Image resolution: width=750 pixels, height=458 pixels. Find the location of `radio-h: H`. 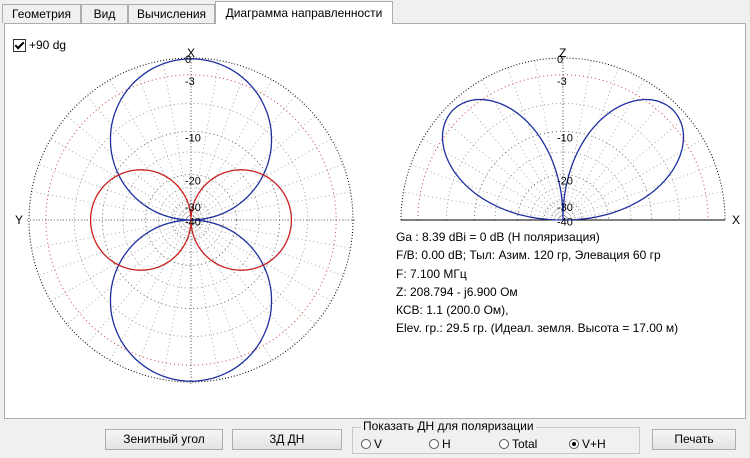

radio-h: H is located at coordinates (440, 444).